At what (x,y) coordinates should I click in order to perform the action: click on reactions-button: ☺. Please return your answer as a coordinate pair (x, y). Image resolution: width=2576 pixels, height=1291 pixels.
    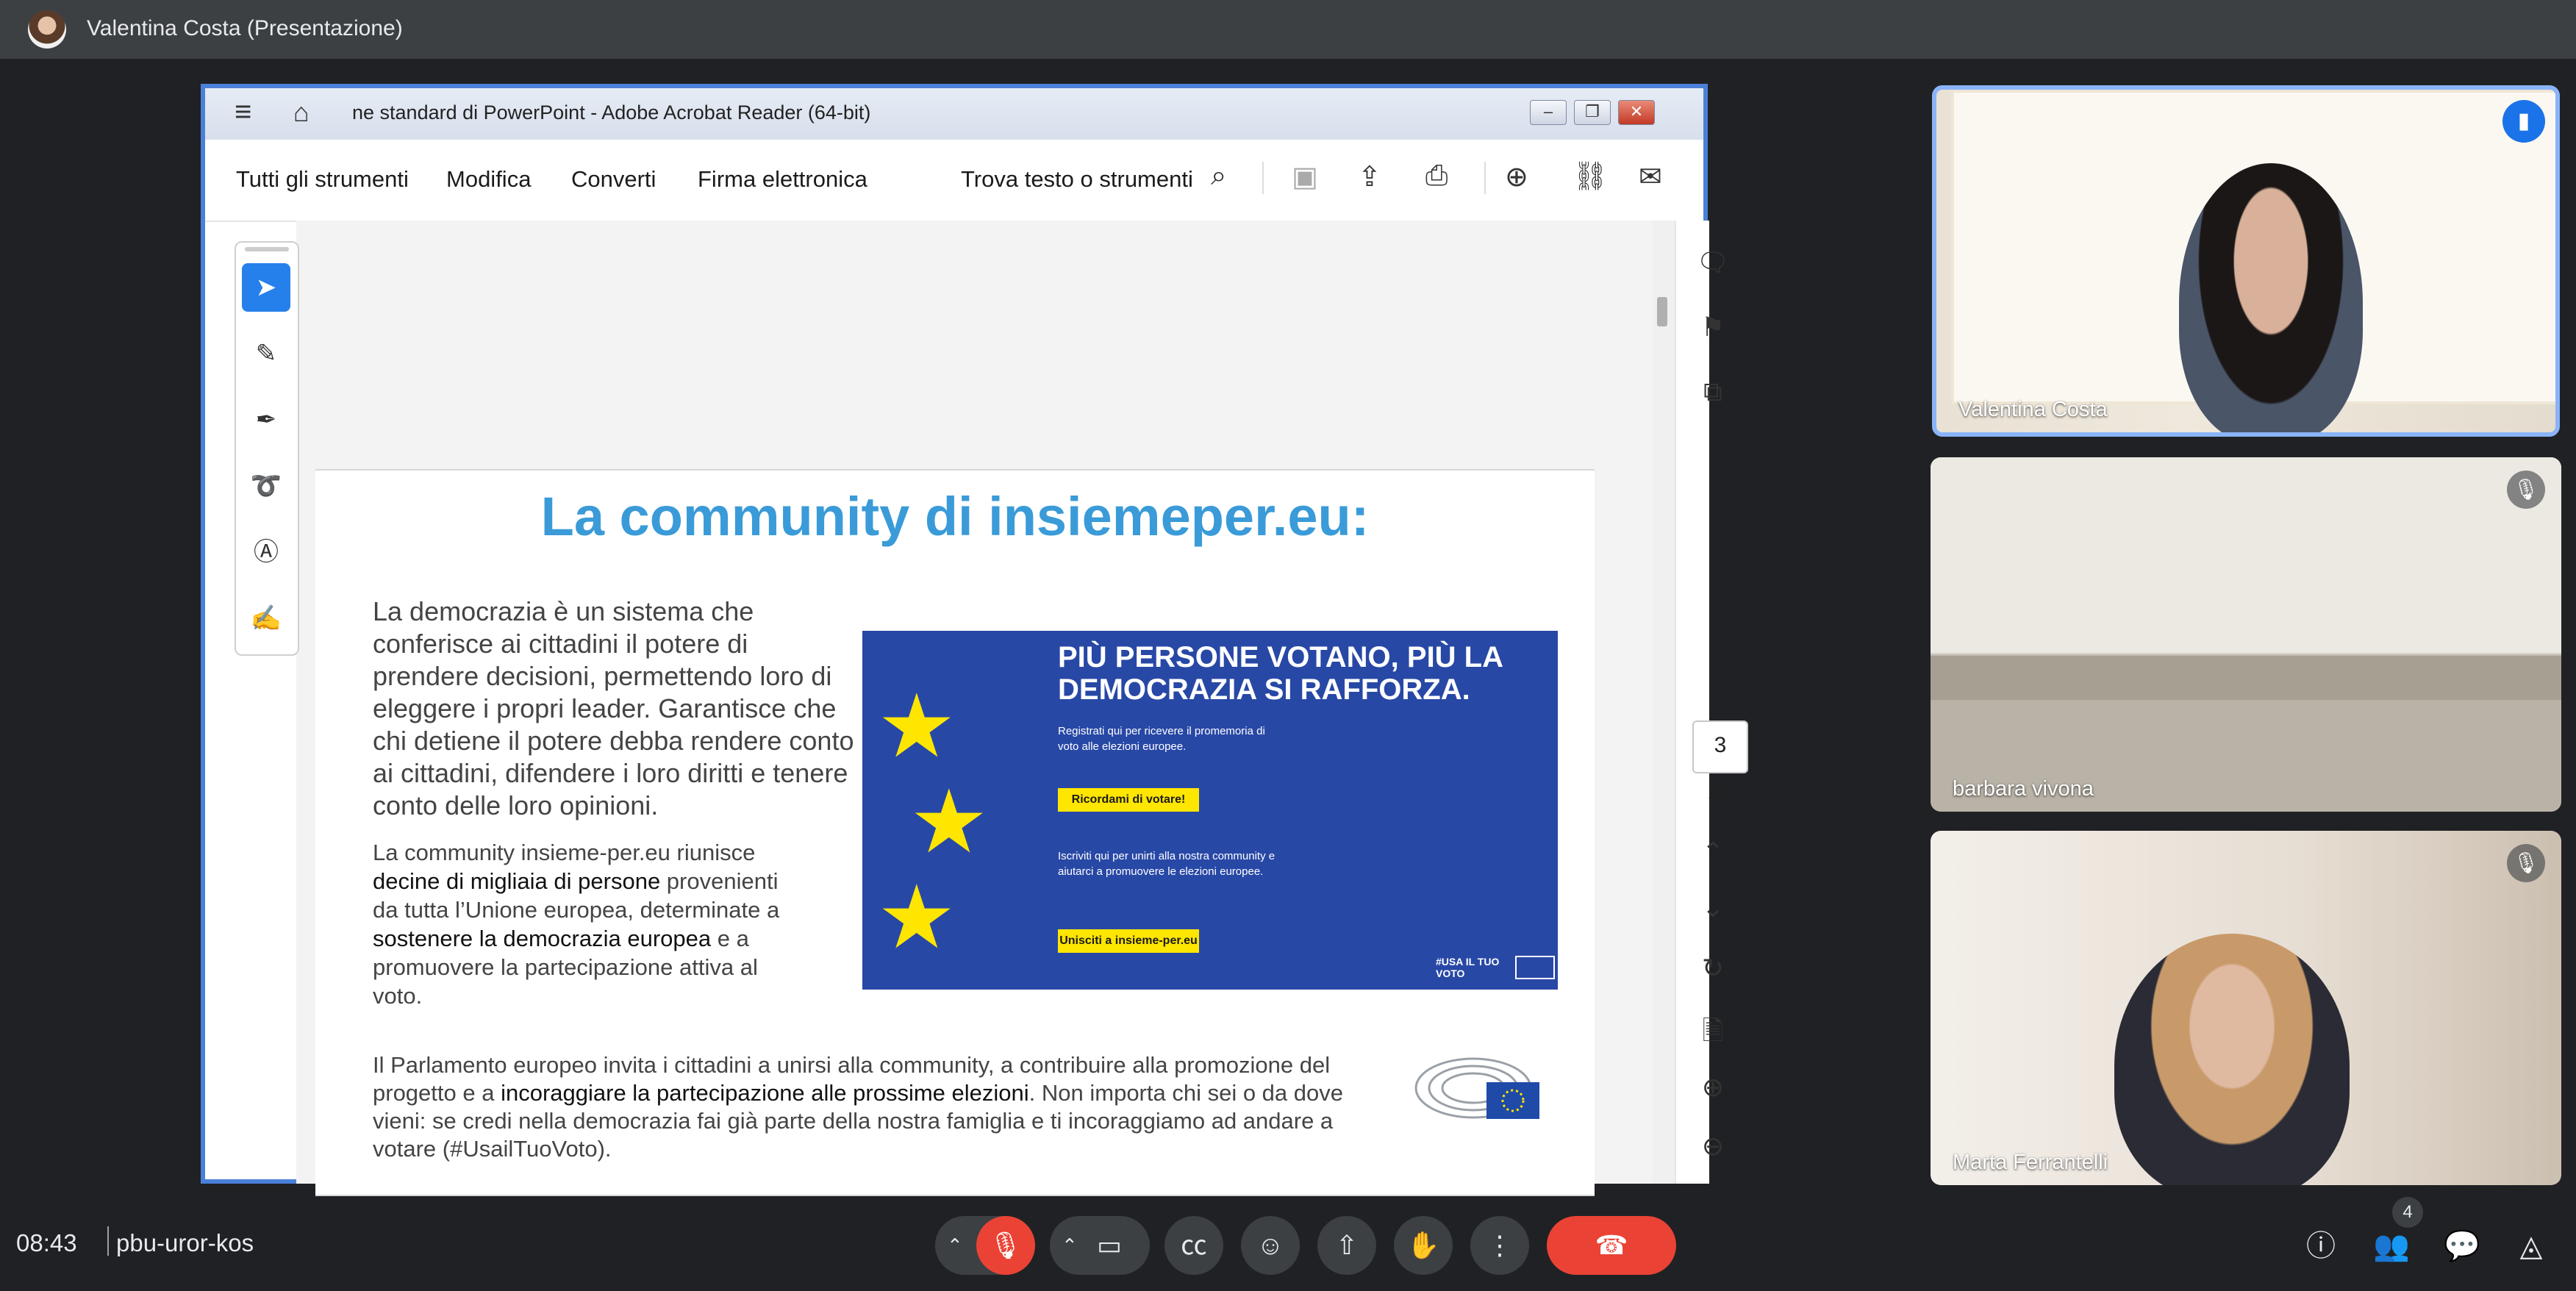
    Looking at the image, I should click on (1270, 1245).